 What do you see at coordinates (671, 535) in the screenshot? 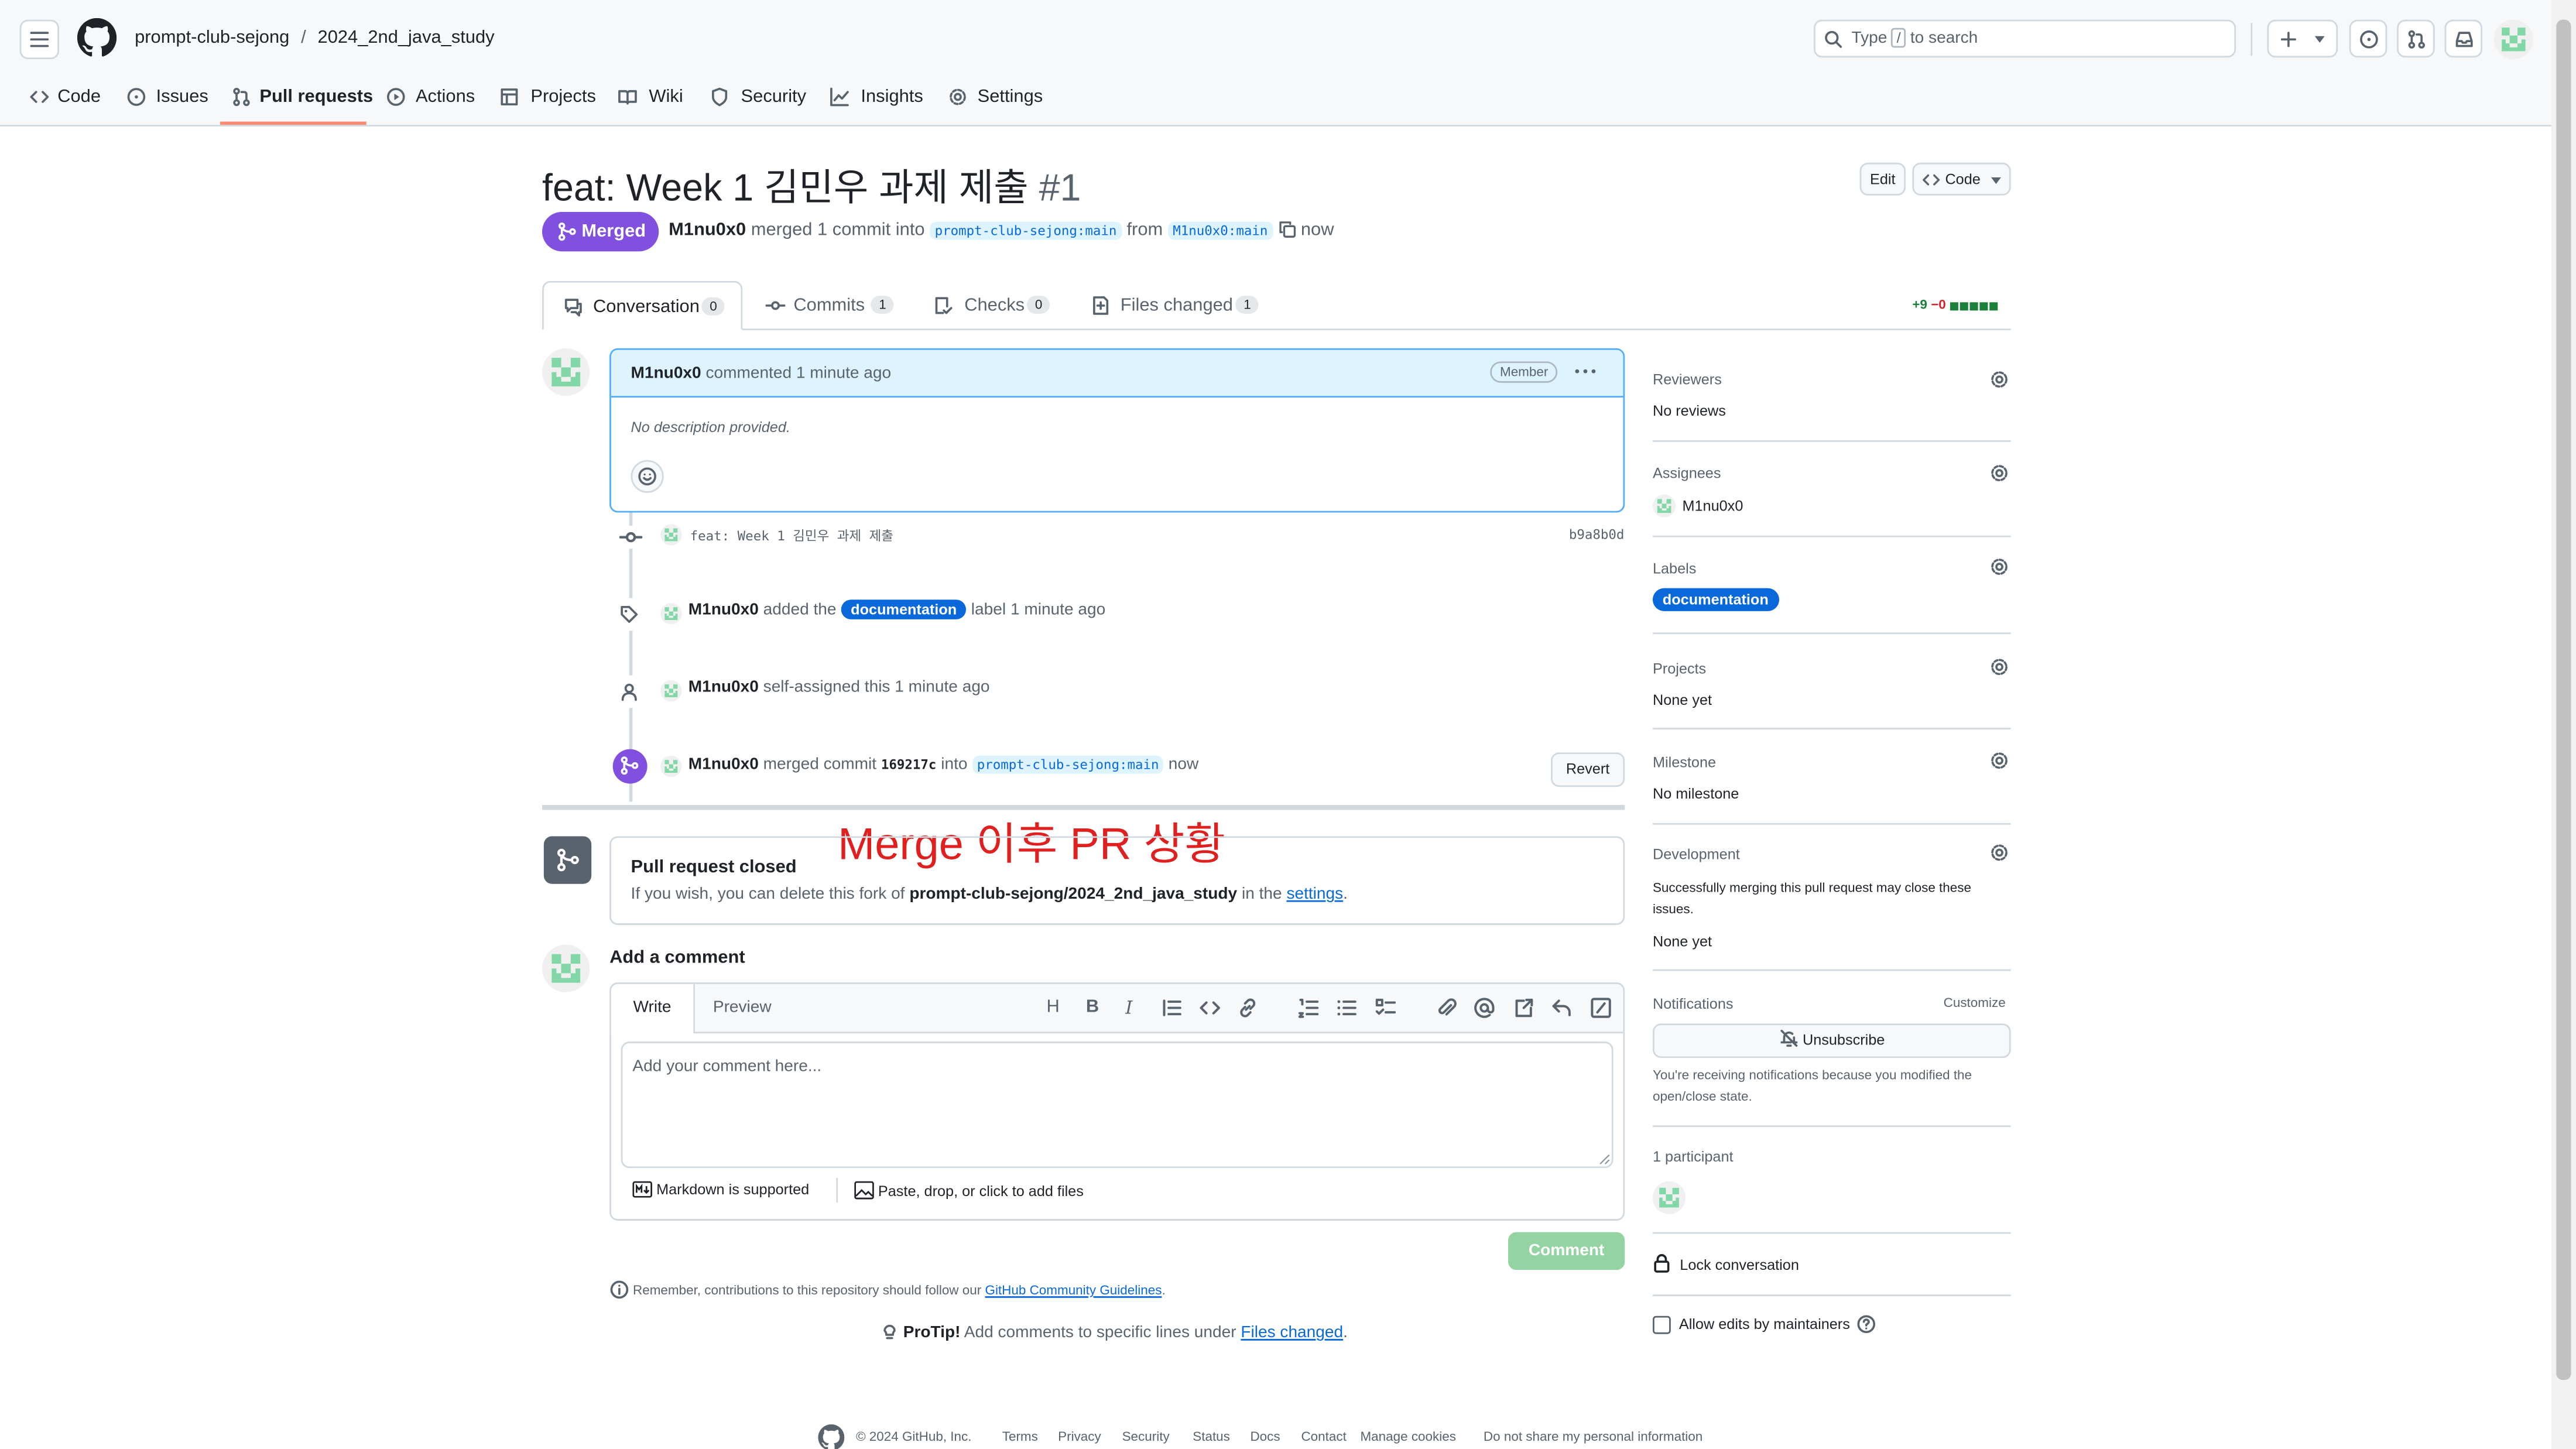
I see `commit-author-avatar` at bounding box center [671, 535].